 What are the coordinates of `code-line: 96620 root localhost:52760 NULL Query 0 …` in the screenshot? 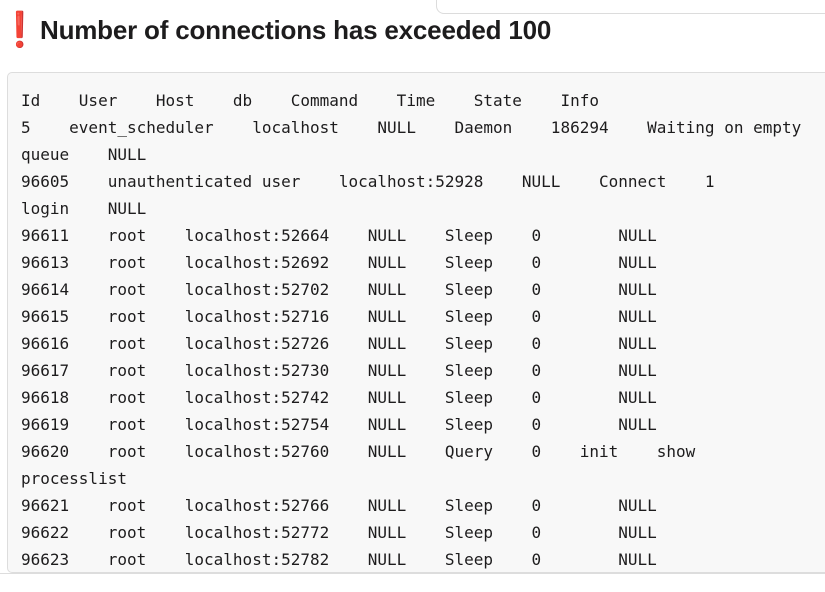 It's located at (358, 451).